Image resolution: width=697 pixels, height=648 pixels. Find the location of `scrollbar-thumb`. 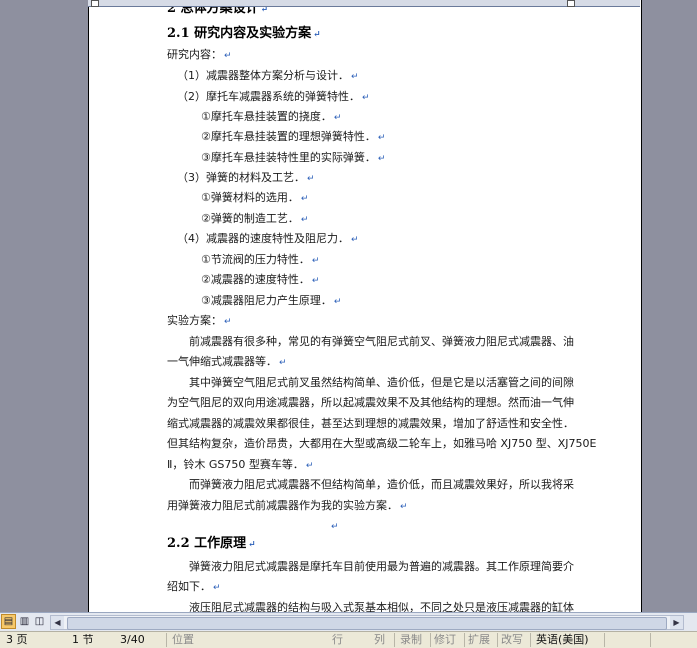

scrollbar-thumb is located at coordinates (367, 623).